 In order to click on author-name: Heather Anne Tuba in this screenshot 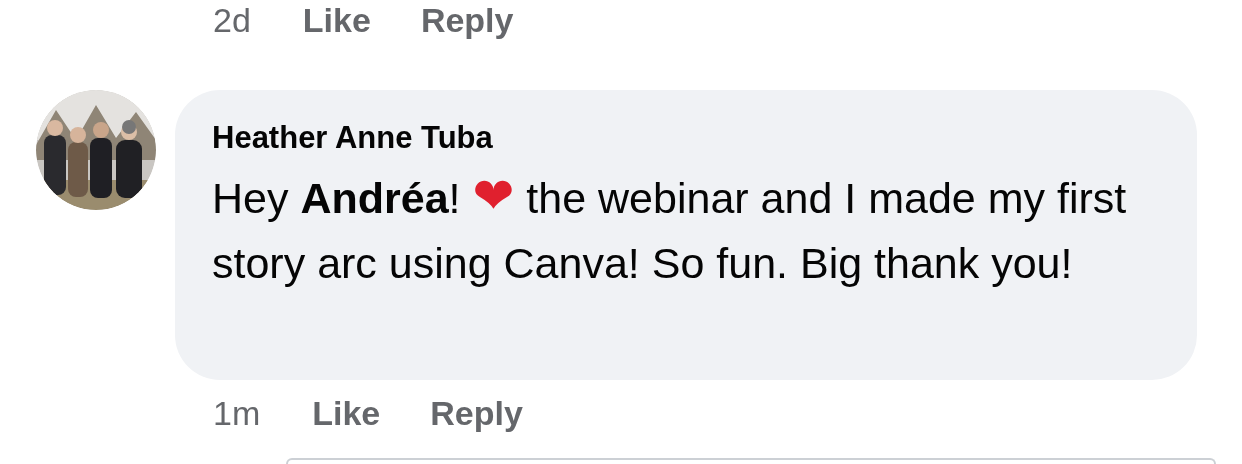, I will do `click(353, 138)`.